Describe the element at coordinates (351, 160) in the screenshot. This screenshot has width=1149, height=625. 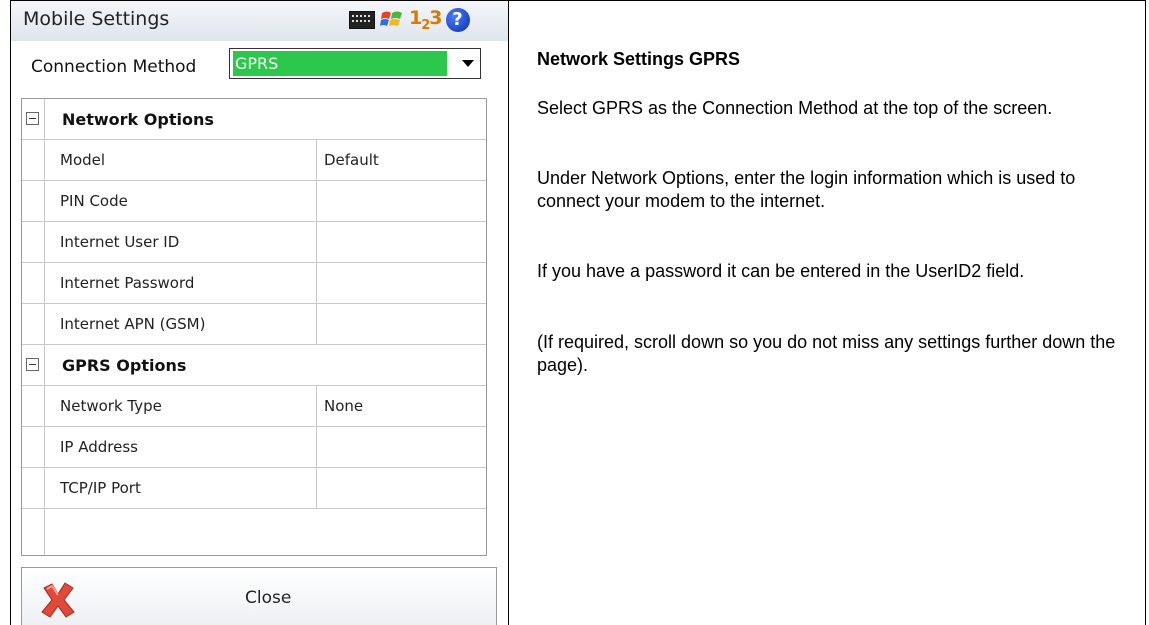
I see `property-value: Default` at that location.